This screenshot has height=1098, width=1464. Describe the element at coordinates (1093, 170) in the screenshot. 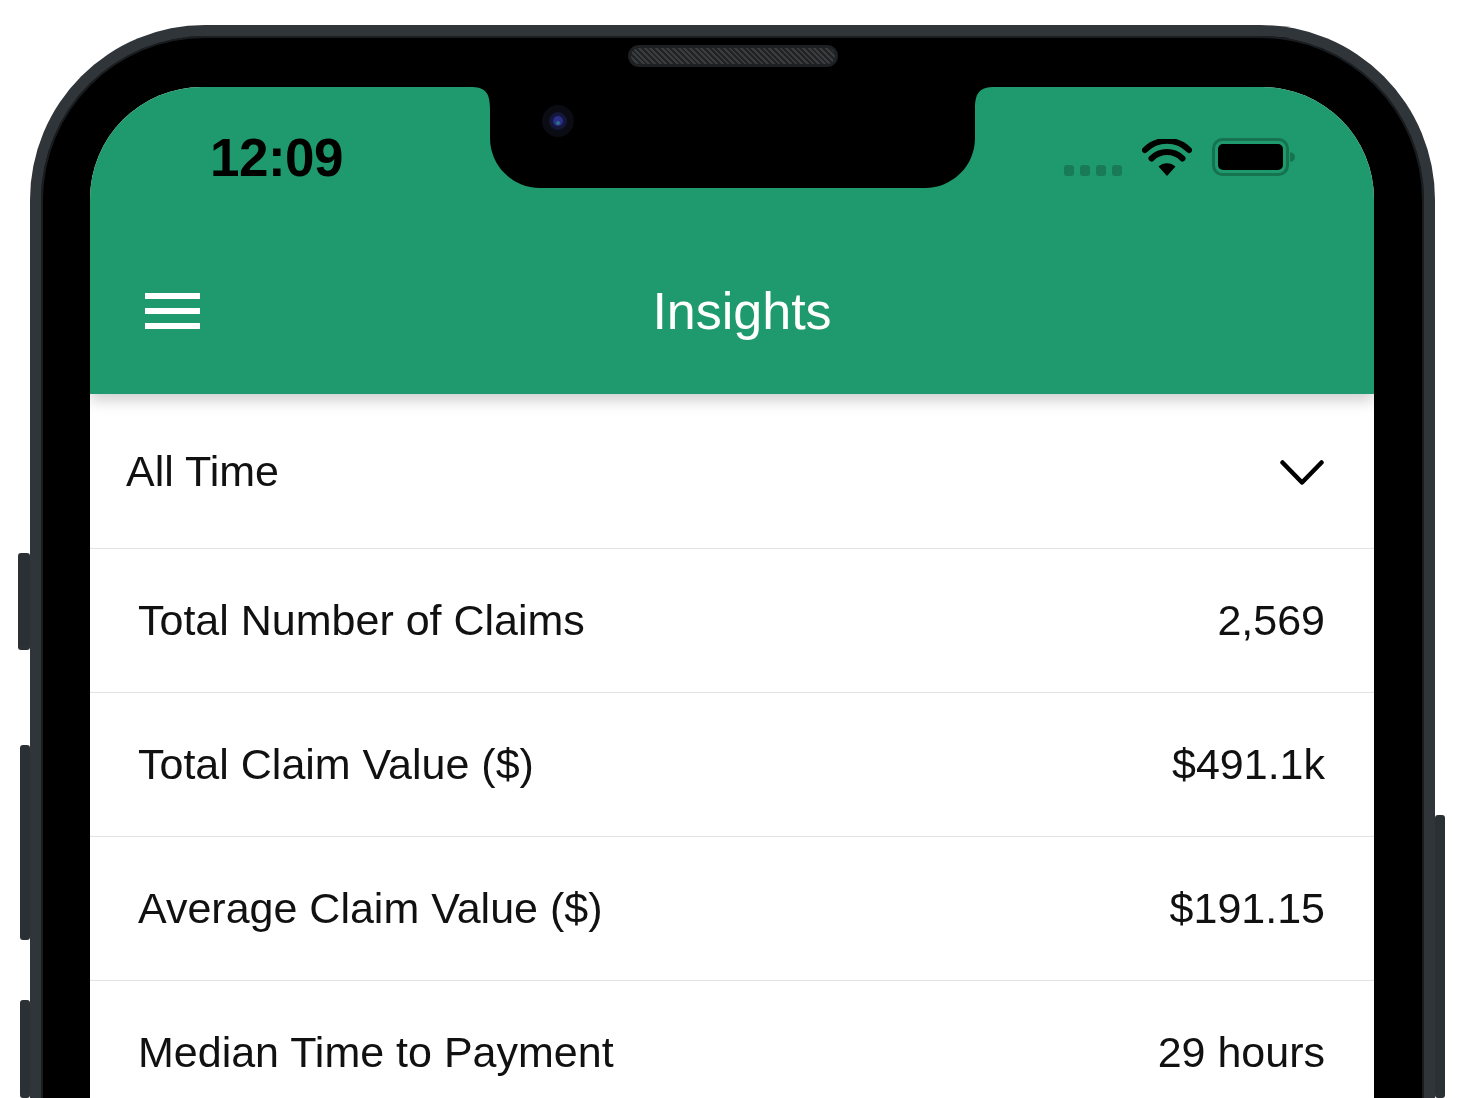

I see `signal-dots-icon` at that location.